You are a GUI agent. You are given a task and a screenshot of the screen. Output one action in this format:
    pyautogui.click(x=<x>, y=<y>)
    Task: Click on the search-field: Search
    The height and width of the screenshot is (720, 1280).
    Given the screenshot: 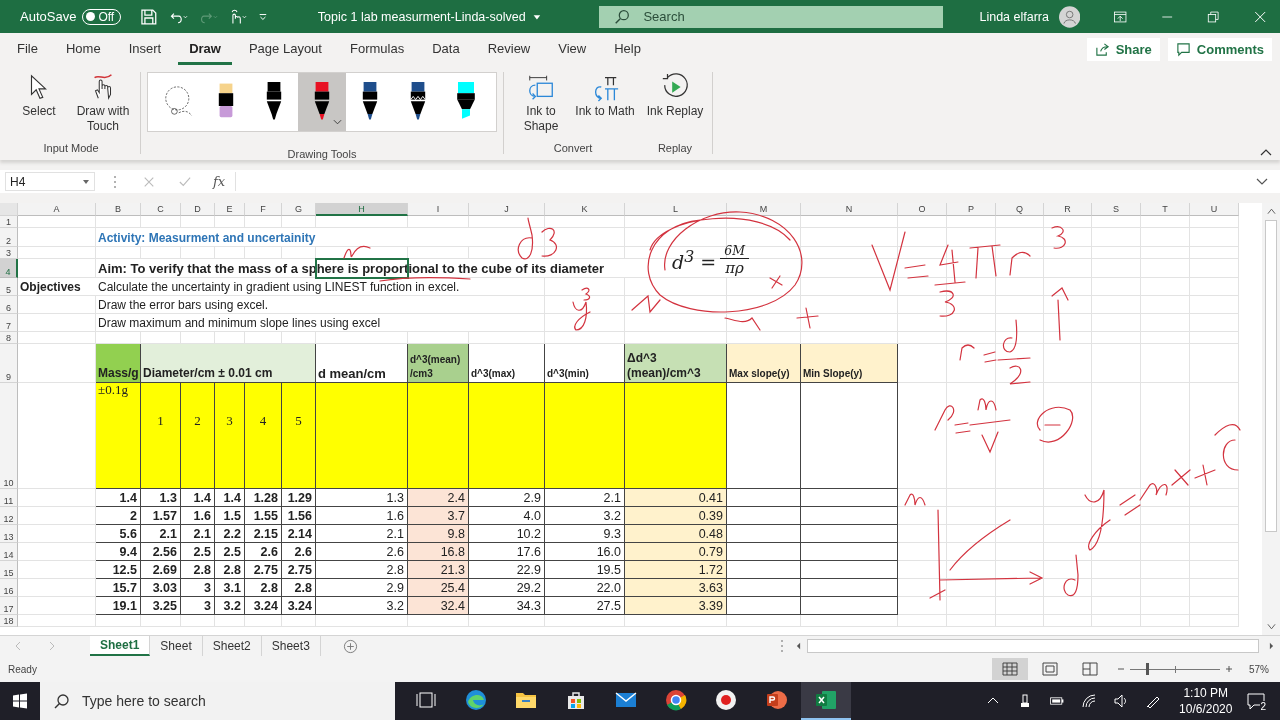 What is the action you would take?
    pyautogui.click(x=771, y=16)
    